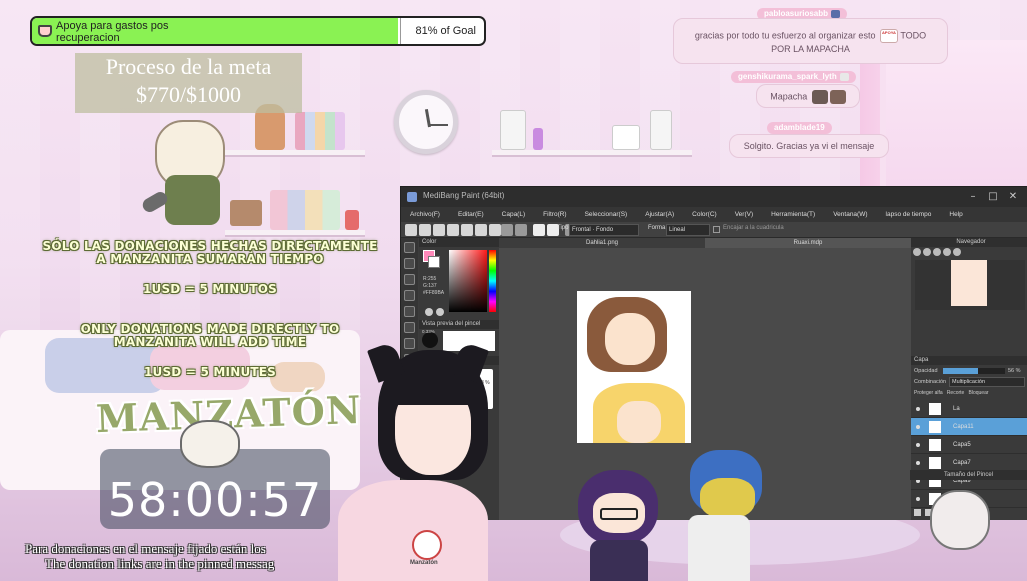  What do you see at coordinates (937, 252) in the screenshot?
I see `fit-icon` at bounding box center [937, 252].